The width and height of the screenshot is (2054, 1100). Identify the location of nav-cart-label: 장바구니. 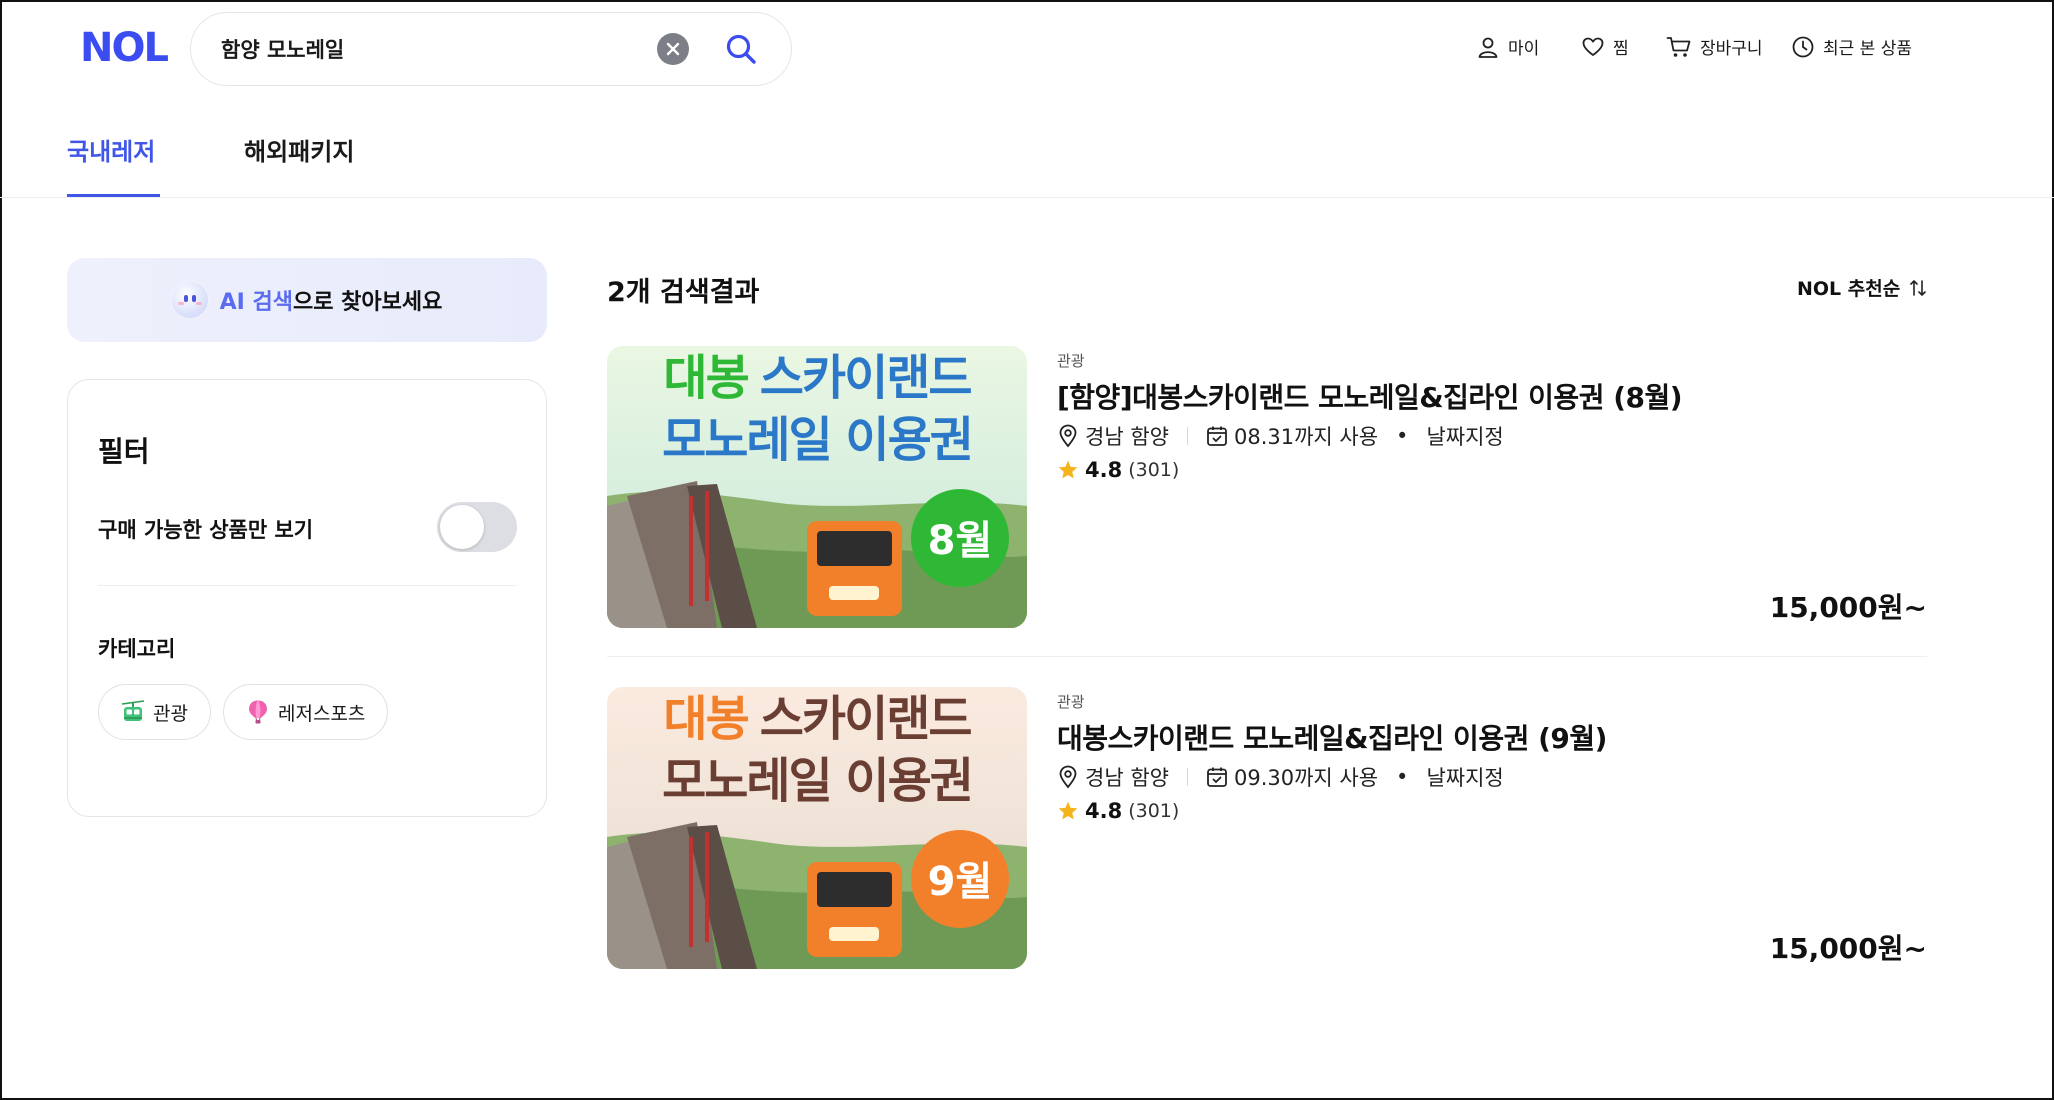
(1731, 49).